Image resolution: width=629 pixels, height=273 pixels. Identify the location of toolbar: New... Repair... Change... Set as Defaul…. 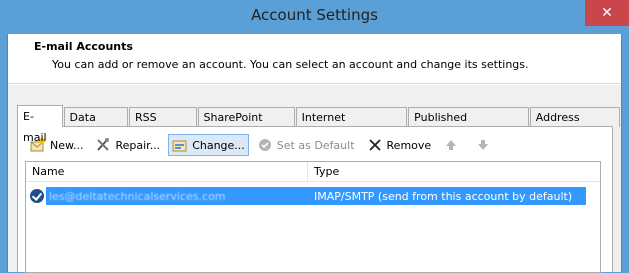
(264, 145).